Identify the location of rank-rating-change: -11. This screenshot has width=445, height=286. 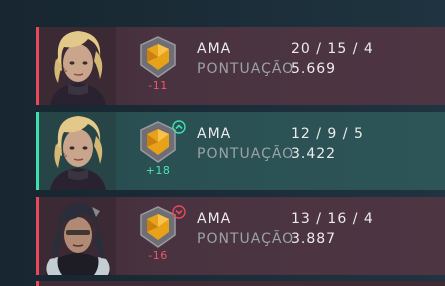
(158, 85).